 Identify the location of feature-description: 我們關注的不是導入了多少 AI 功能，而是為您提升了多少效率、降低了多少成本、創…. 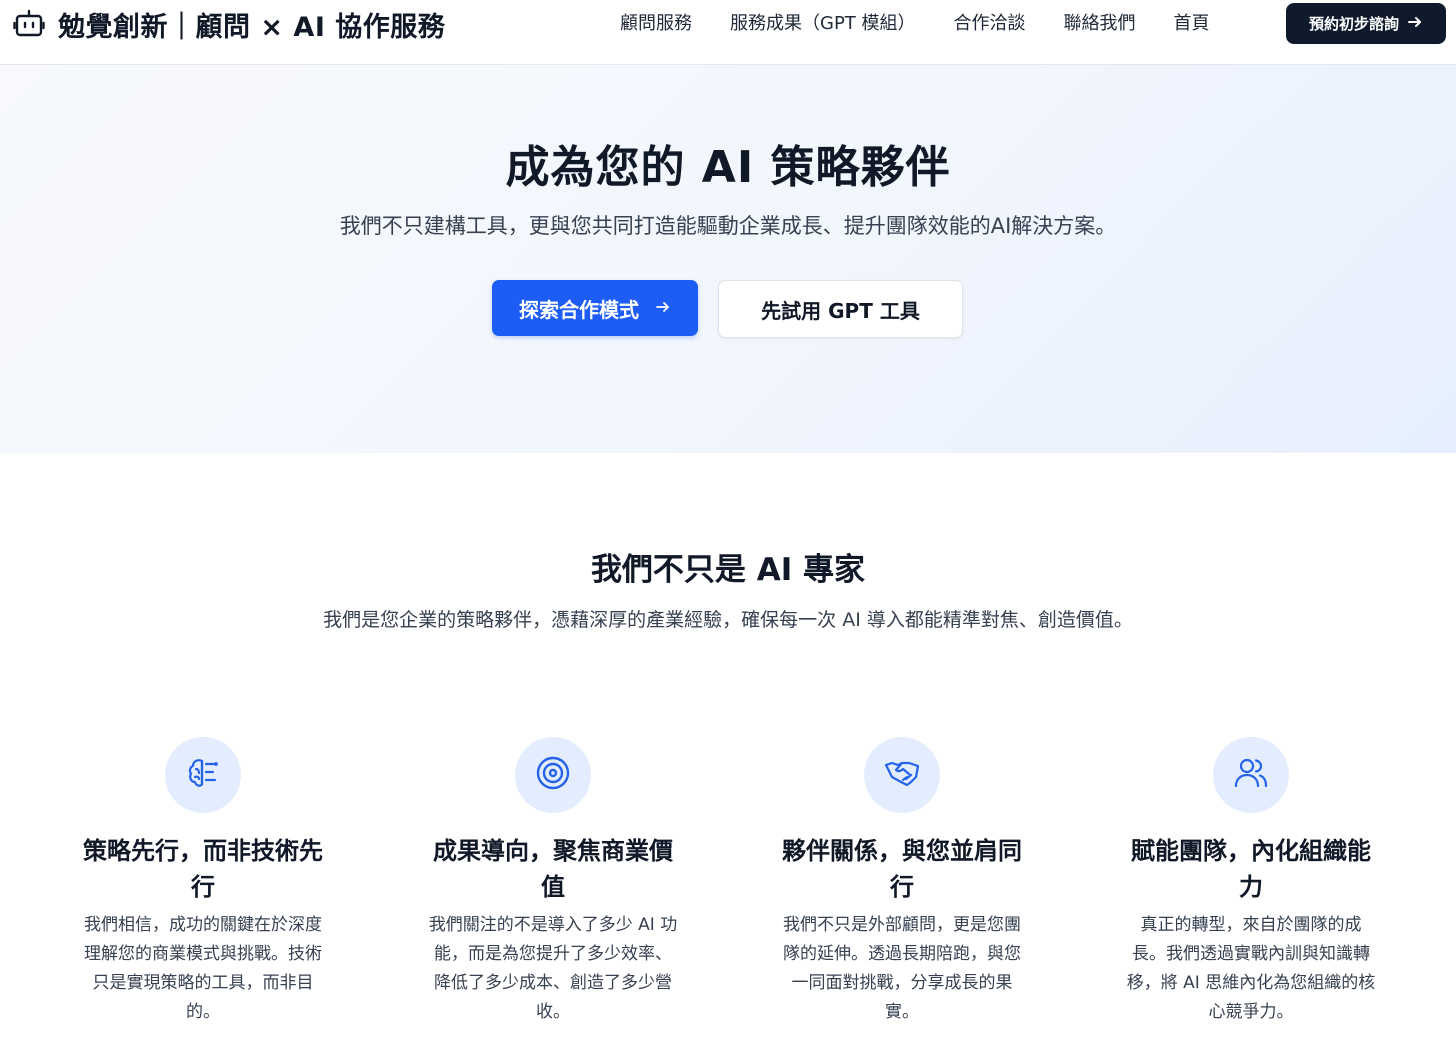
(553, 968).